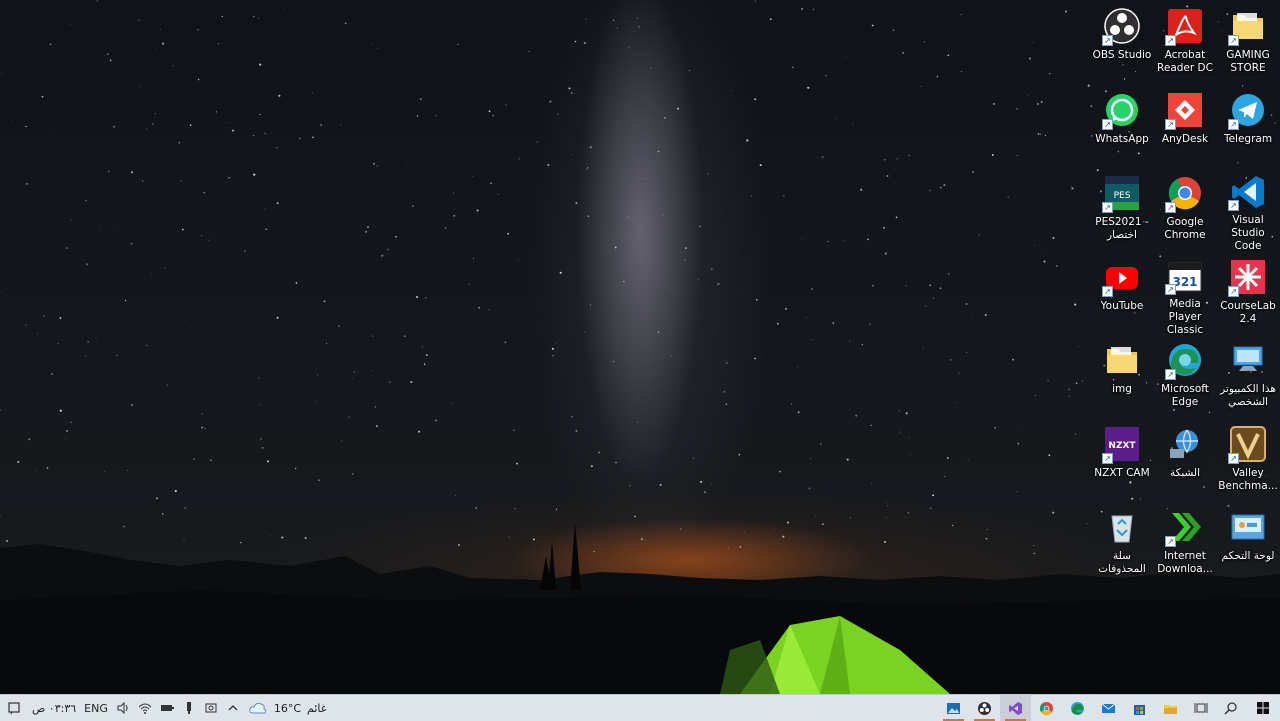  I want to click on mail-icon, so click(1108, 708).